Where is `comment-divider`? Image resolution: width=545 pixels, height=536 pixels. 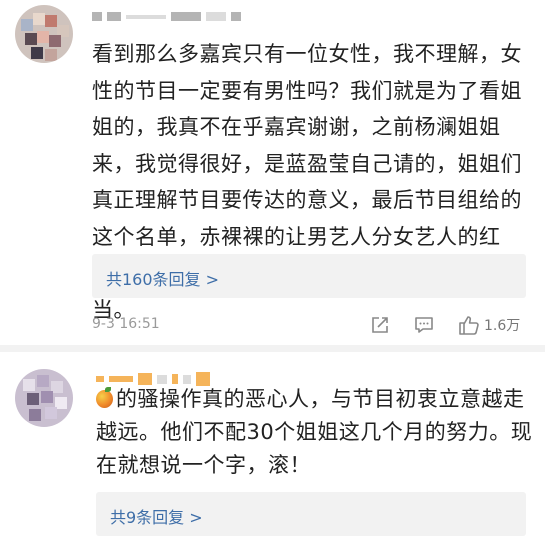
comment-divider is located at coordinates (272, 348).